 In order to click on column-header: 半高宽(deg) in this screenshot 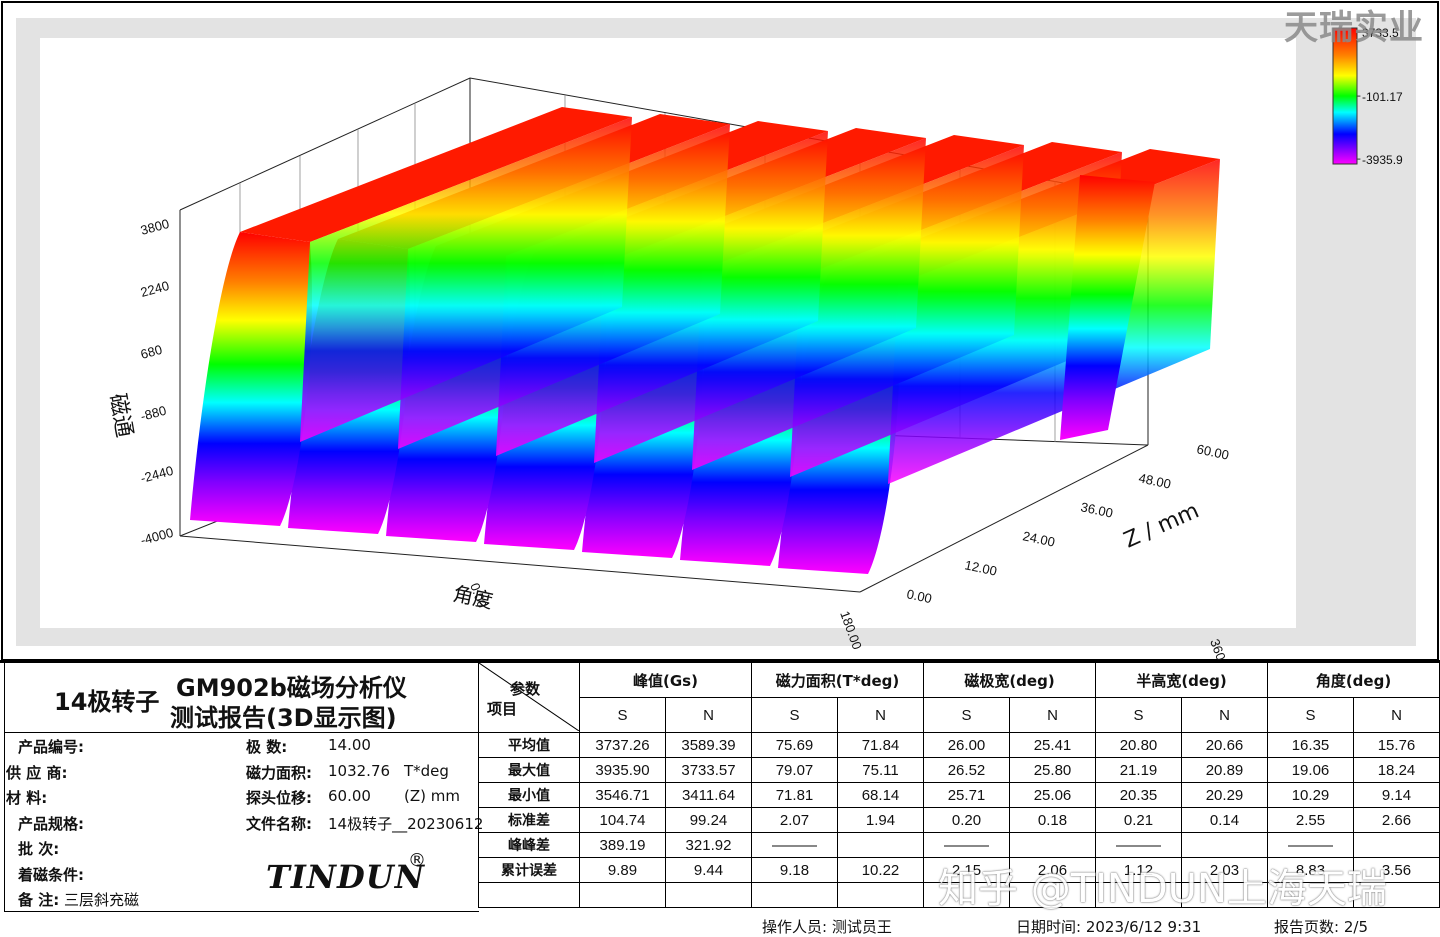, I will do `click(1181, 680)`.